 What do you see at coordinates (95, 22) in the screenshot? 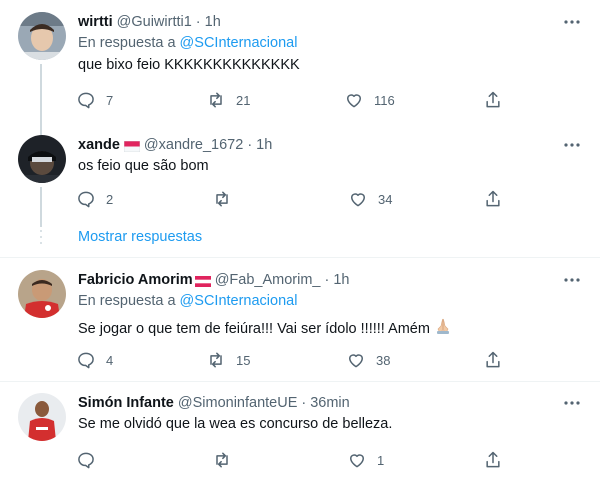
I see `display-name: wirtti` at bounding box center [95, 22].